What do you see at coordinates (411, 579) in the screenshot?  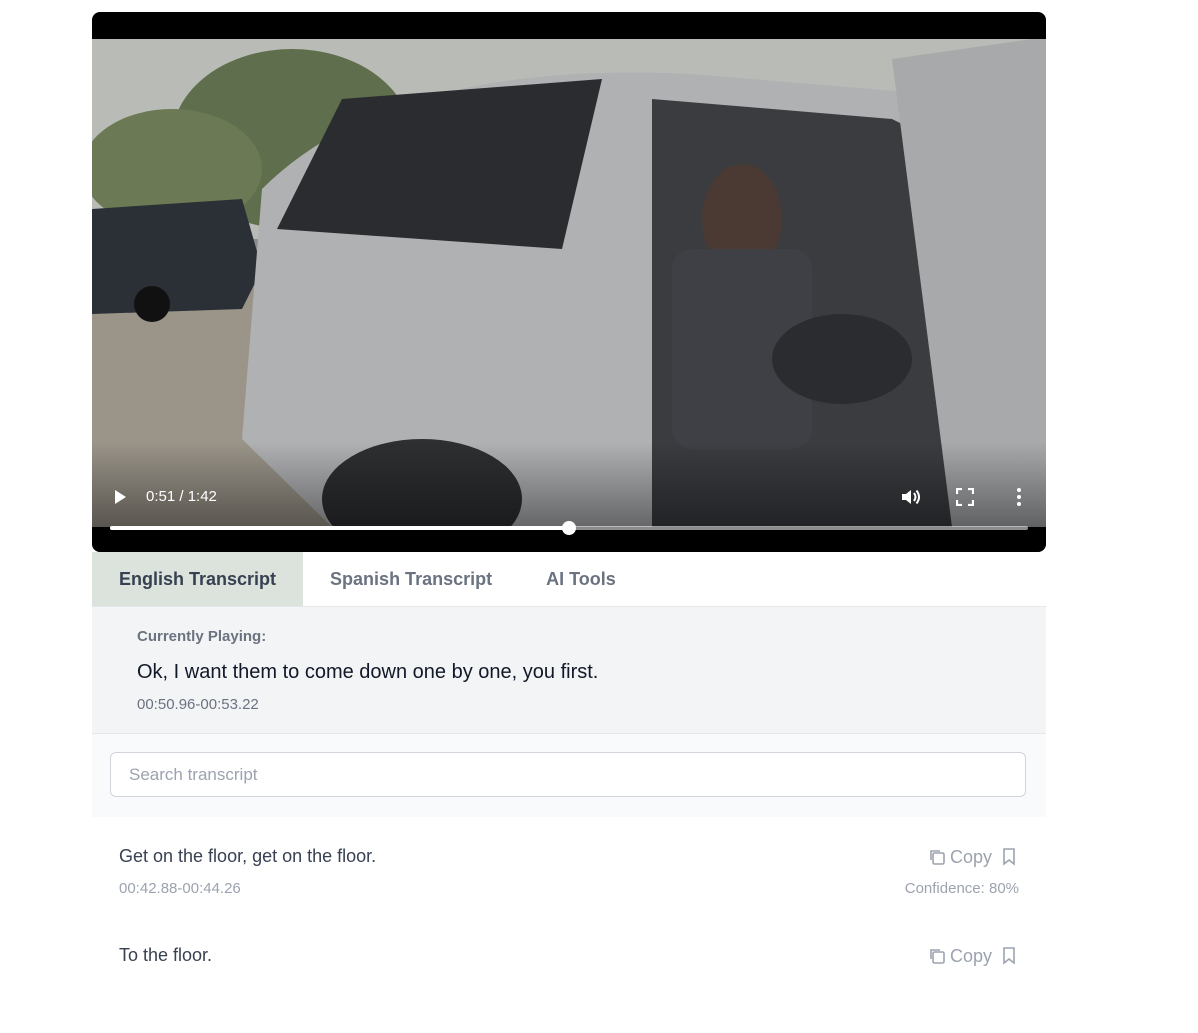 I see `tab-spanish-transcript: Spanish Transcript` at bounding box center [411, 579].